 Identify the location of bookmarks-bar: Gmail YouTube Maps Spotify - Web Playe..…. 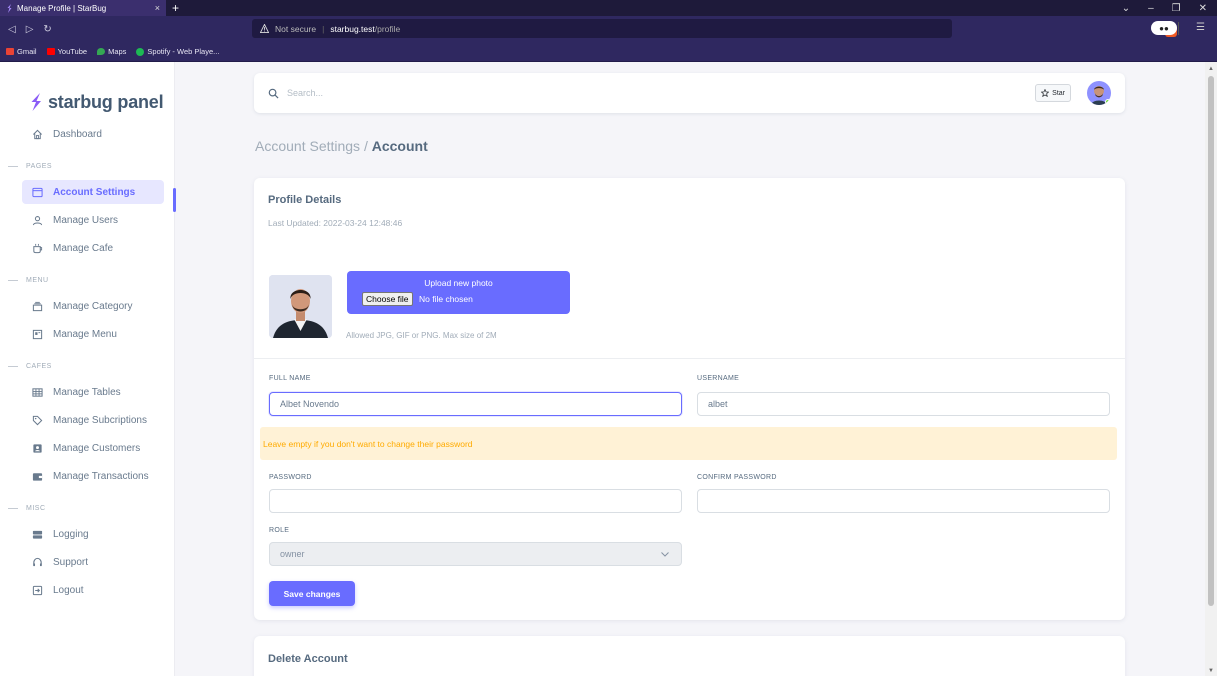
(608, 52).